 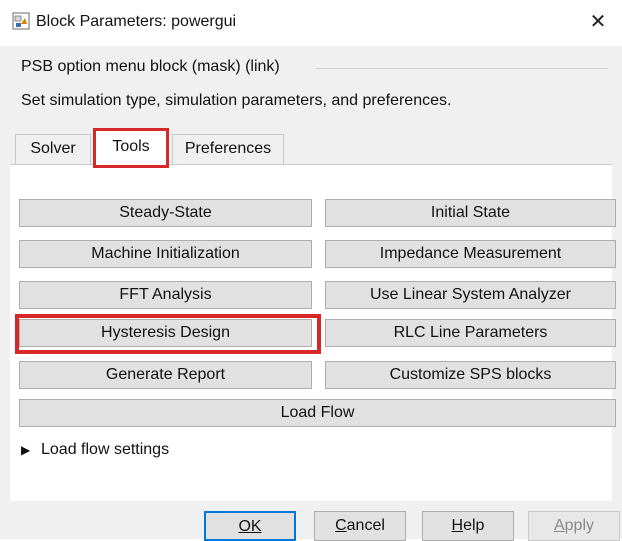 What do you see at coordinates (317, 413) in the screenshot?
I see `load-flow-button: Load Flow` at bounding box center [317, 413].